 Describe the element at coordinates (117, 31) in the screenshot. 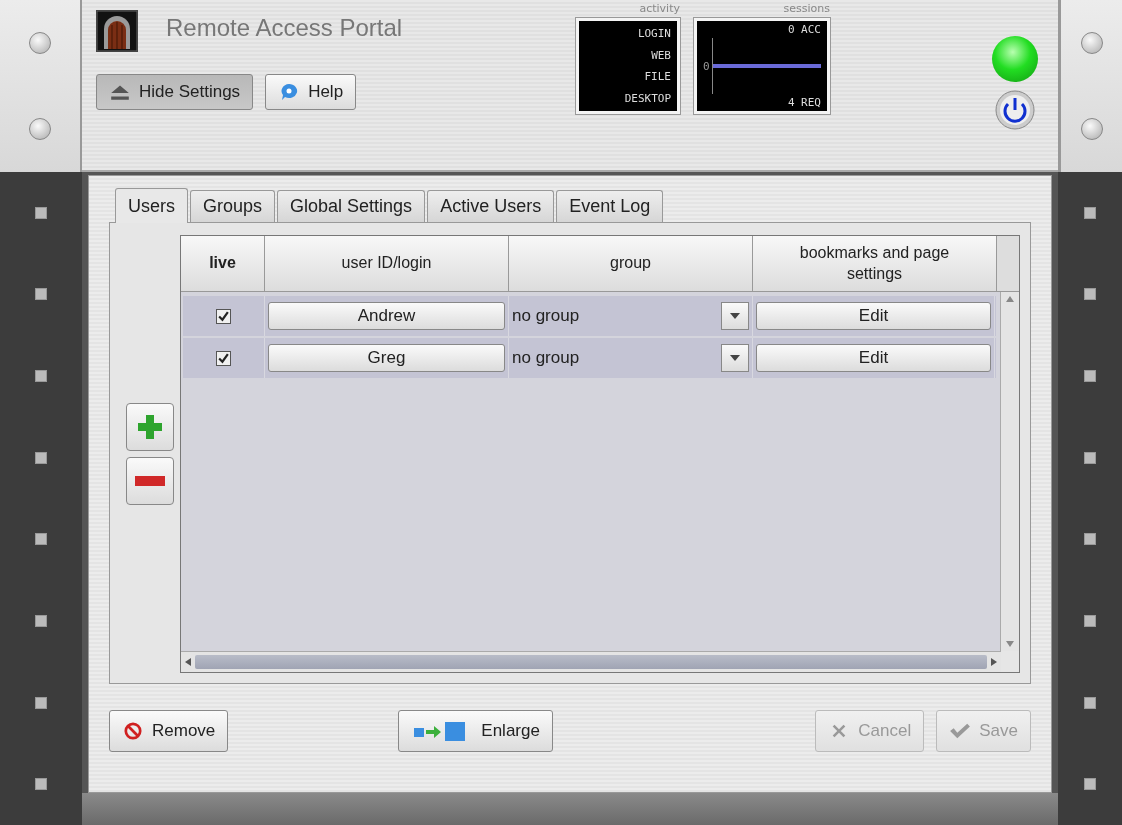

I see `door-icon` at that location.